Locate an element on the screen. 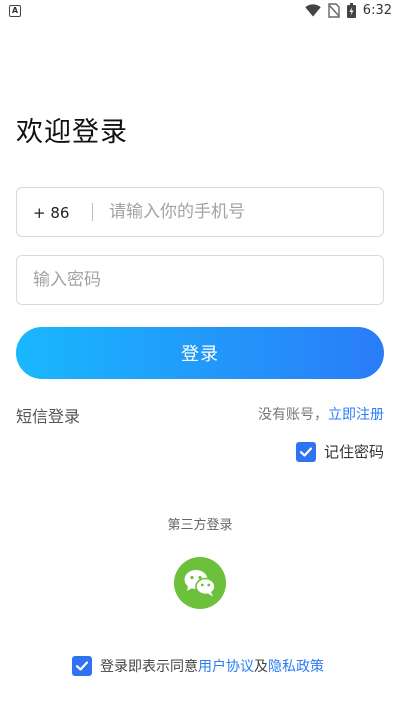 Image resolution: width=400 pixels, height=712 pixels. wechat-icon is located at coordinates (200, 583).